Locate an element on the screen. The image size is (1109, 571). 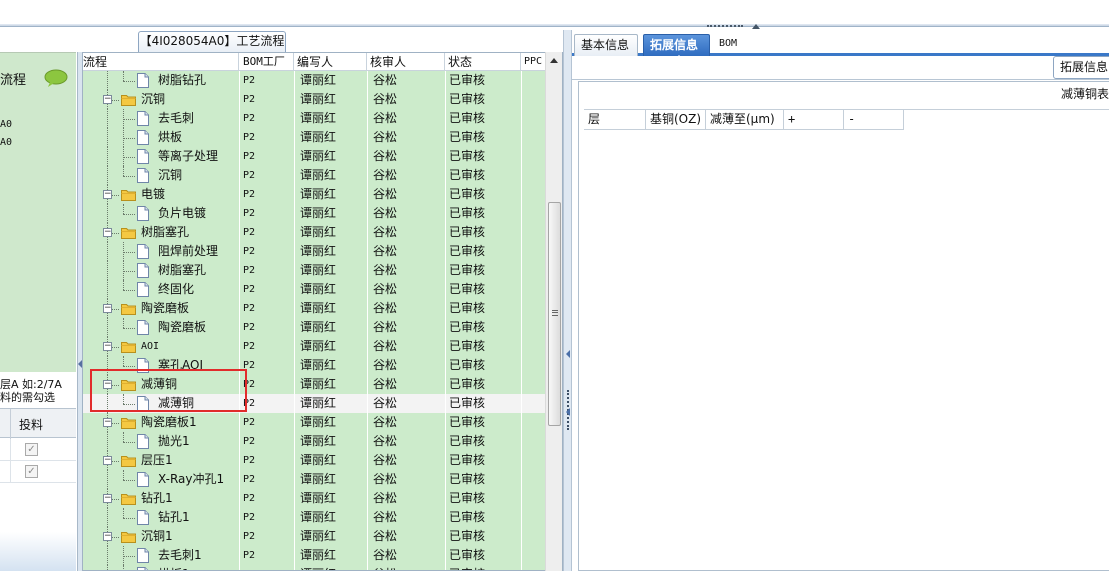
column-header-flow: 流程 is located at coordinates (161, 62).